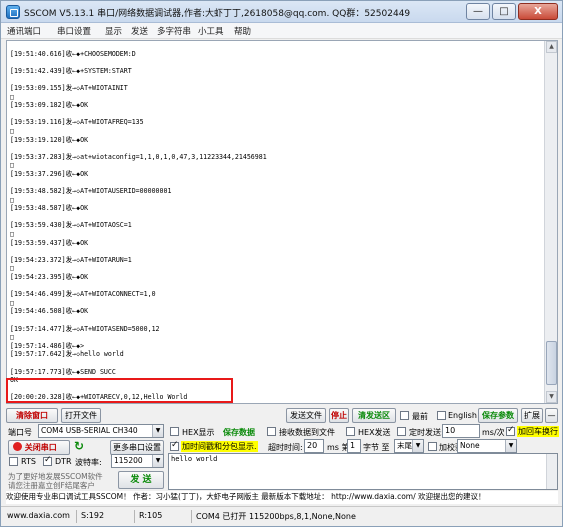  I want to click on log-line: [19:53:48.587]收←◆OK, so click(49, 208).